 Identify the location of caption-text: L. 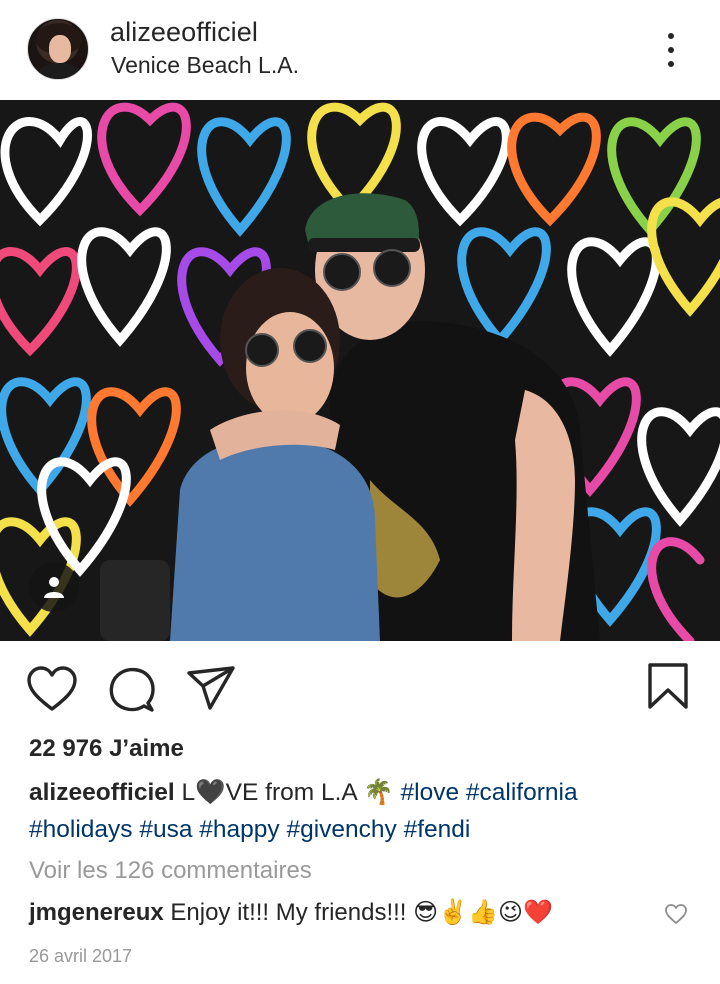
(185, 792).